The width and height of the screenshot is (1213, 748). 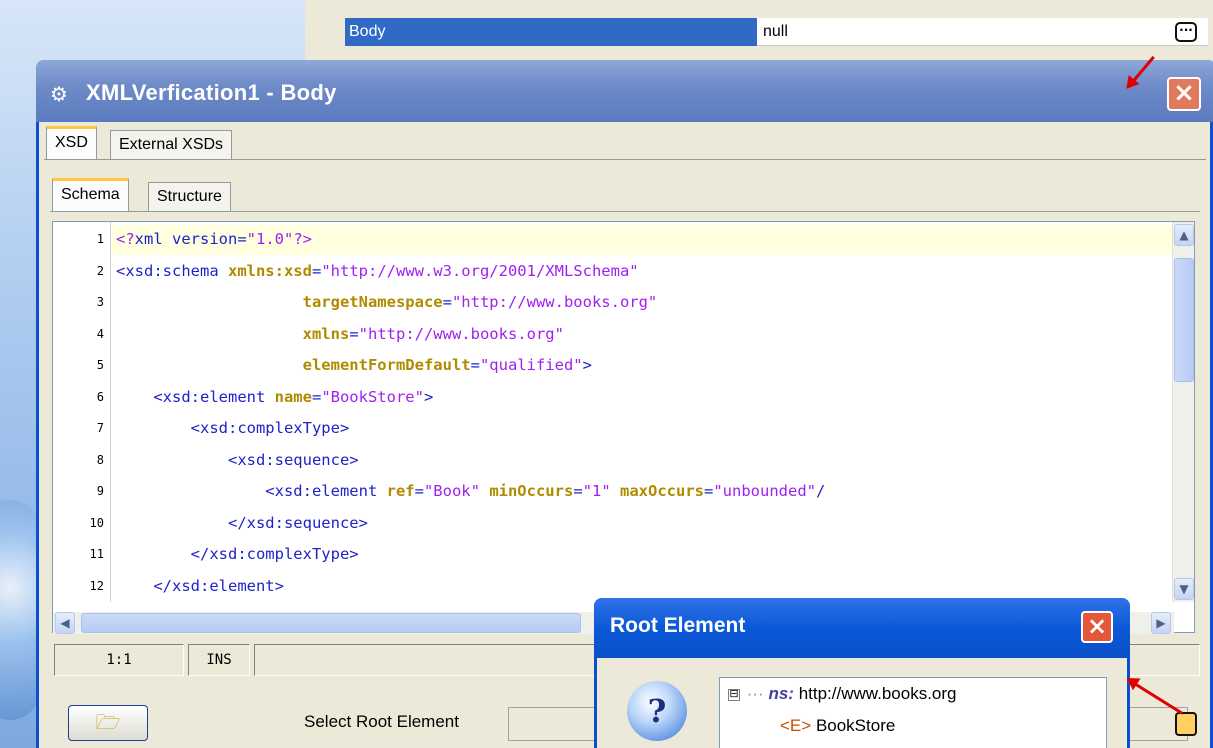 I want to click on line-number: 6, so click(x=100, y=396).